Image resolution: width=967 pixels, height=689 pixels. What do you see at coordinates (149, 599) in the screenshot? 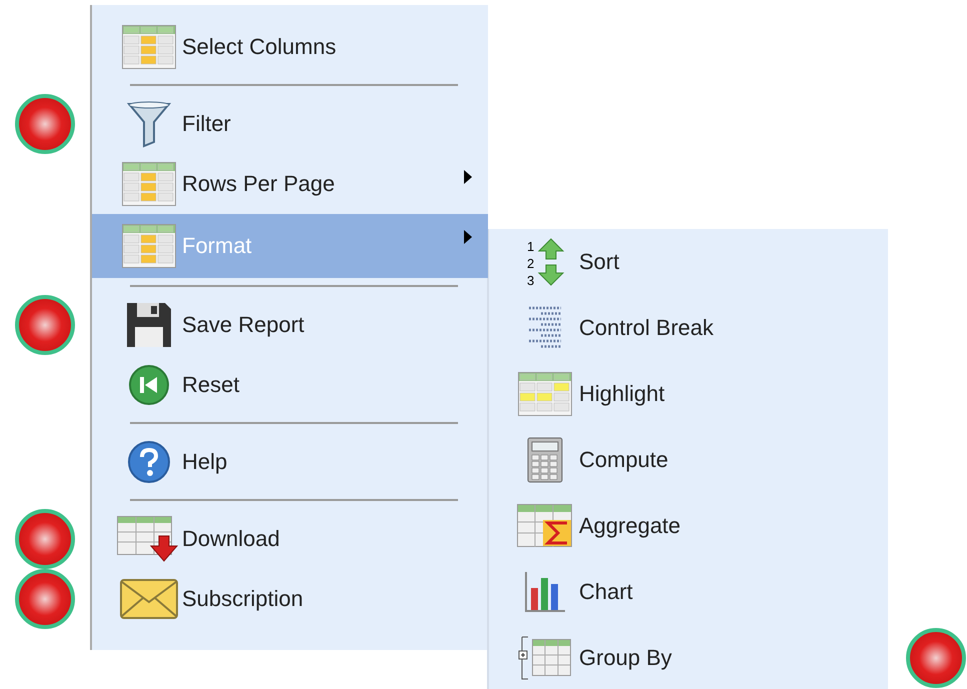
I see `envelope-icon` at bounding box center [149, 599].